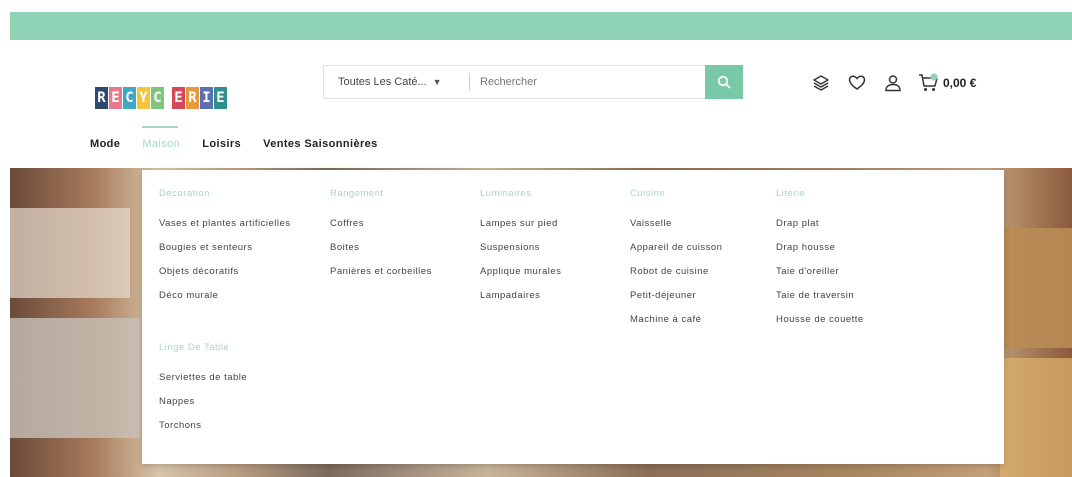 The image size is (1072, 477). What do you see at coordinates (520, 230) in the screenshot?
I see `menu-link: Lampes sur pied` at bounding box center [520, 230].